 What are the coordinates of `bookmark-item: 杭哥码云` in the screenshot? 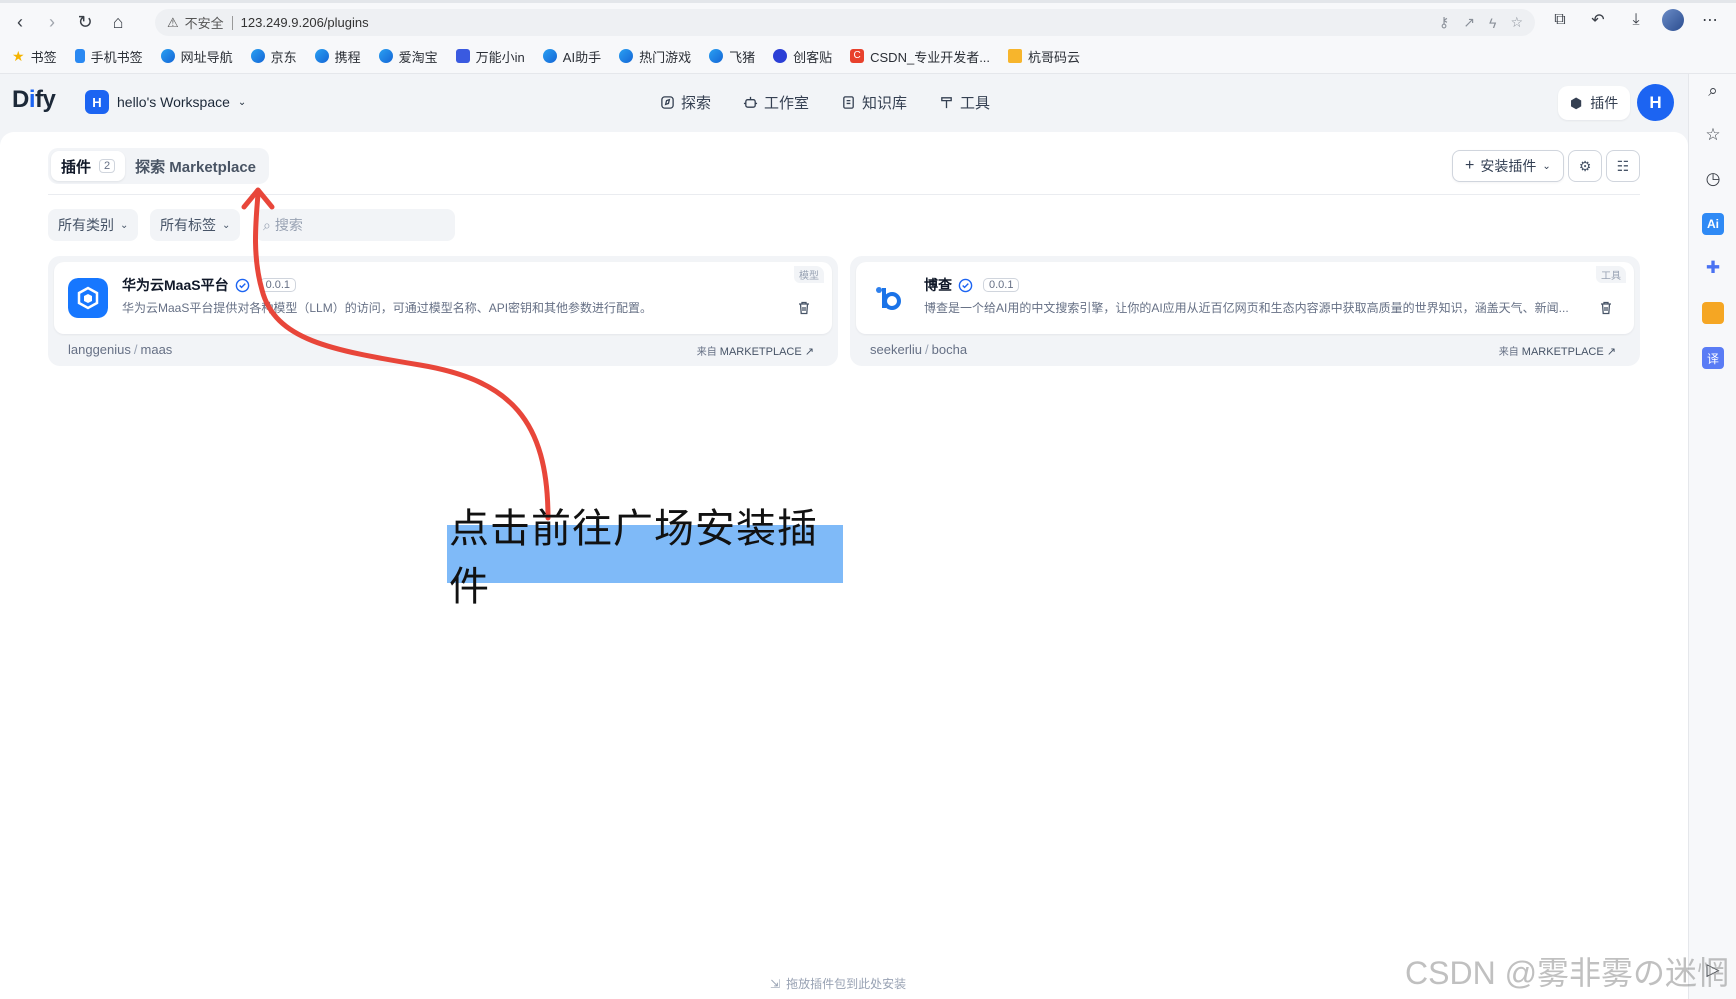 It's located at (1044, 56).